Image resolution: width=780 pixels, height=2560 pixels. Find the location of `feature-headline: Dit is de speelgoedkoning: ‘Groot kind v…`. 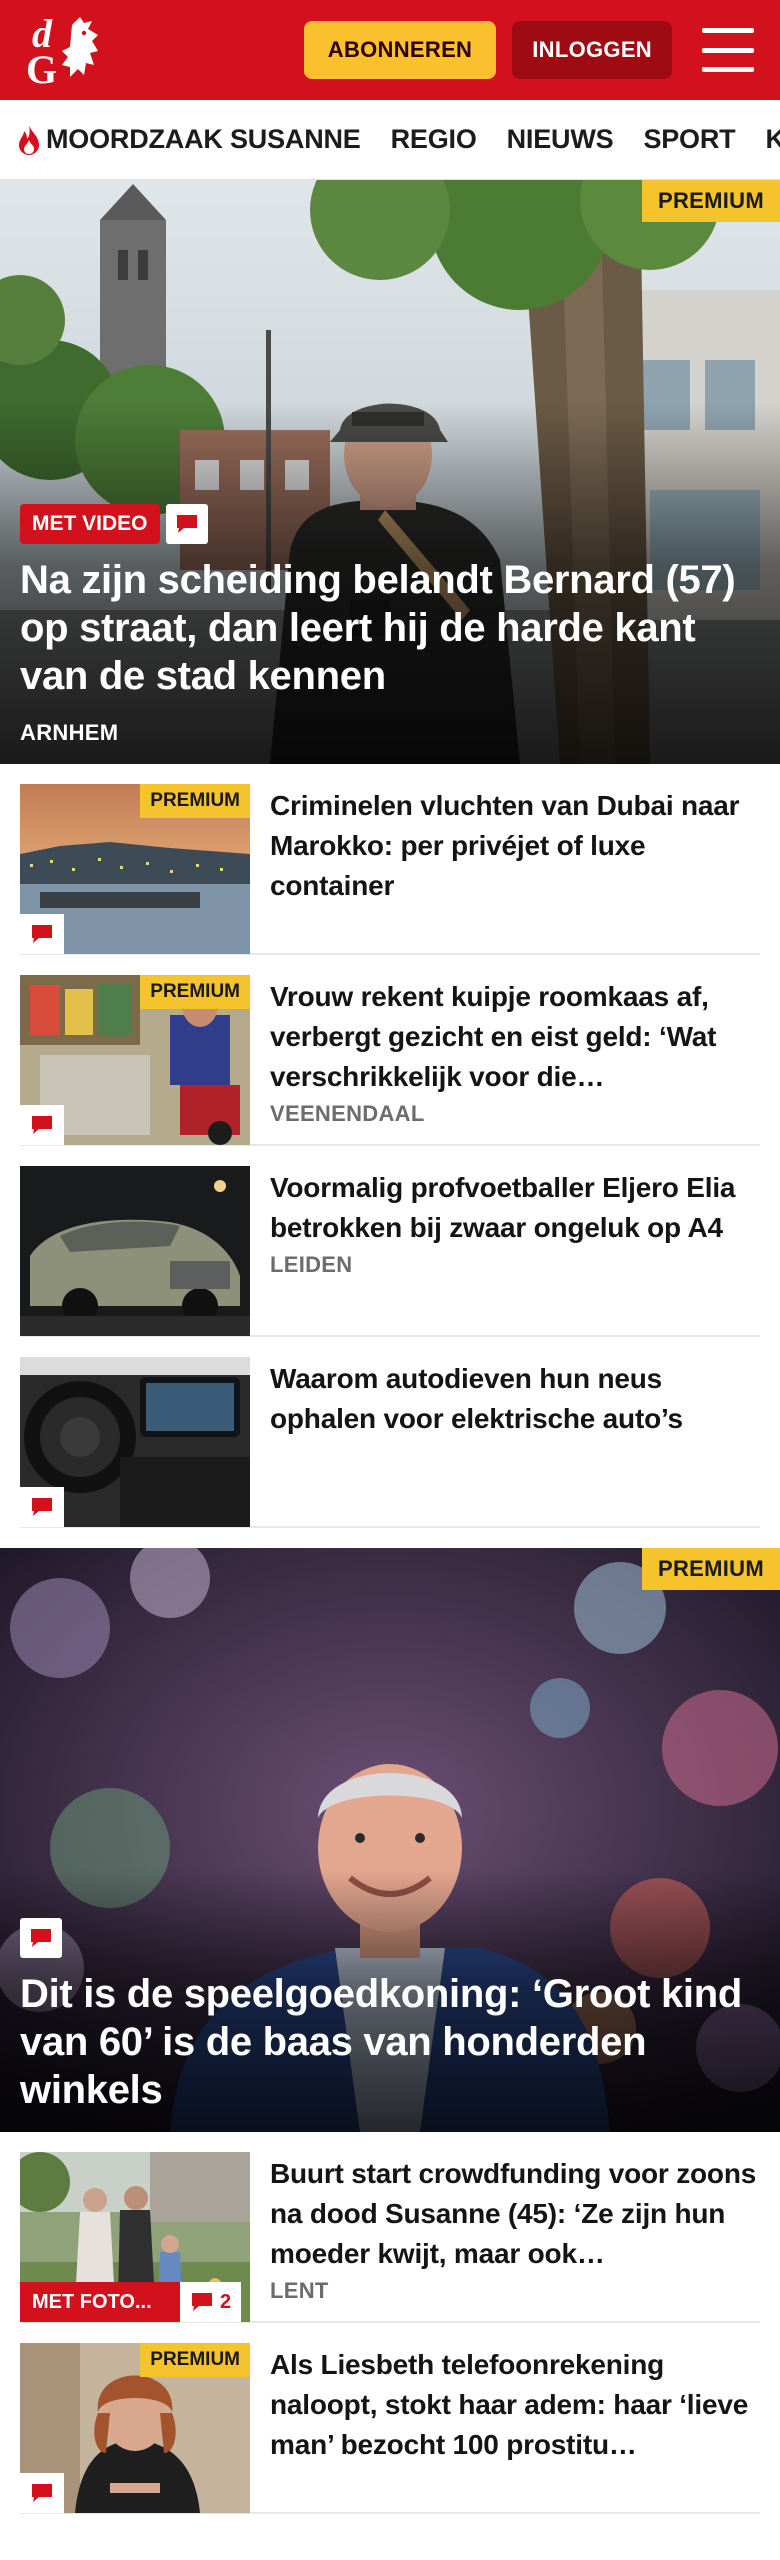

feature-headline: Dit is de speelgoedkoning: ‘Groot kind v… is located at coordinates (390, 2042).